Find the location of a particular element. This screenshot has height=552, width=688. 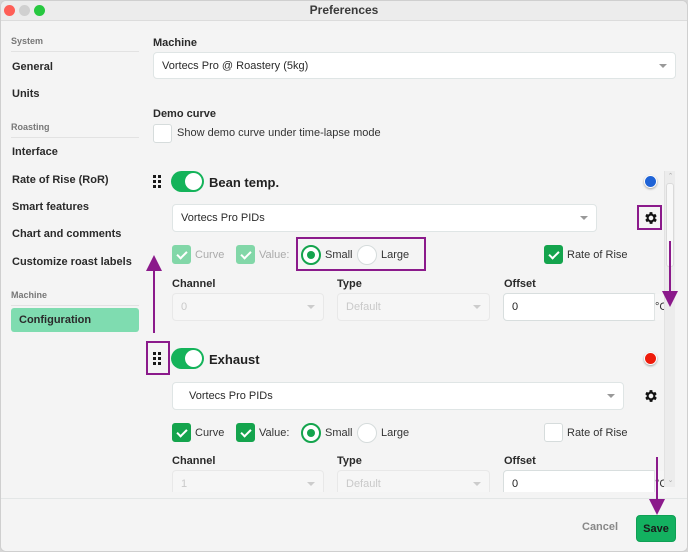

bean-temp-color-picker is located at coordinates (650, 181).